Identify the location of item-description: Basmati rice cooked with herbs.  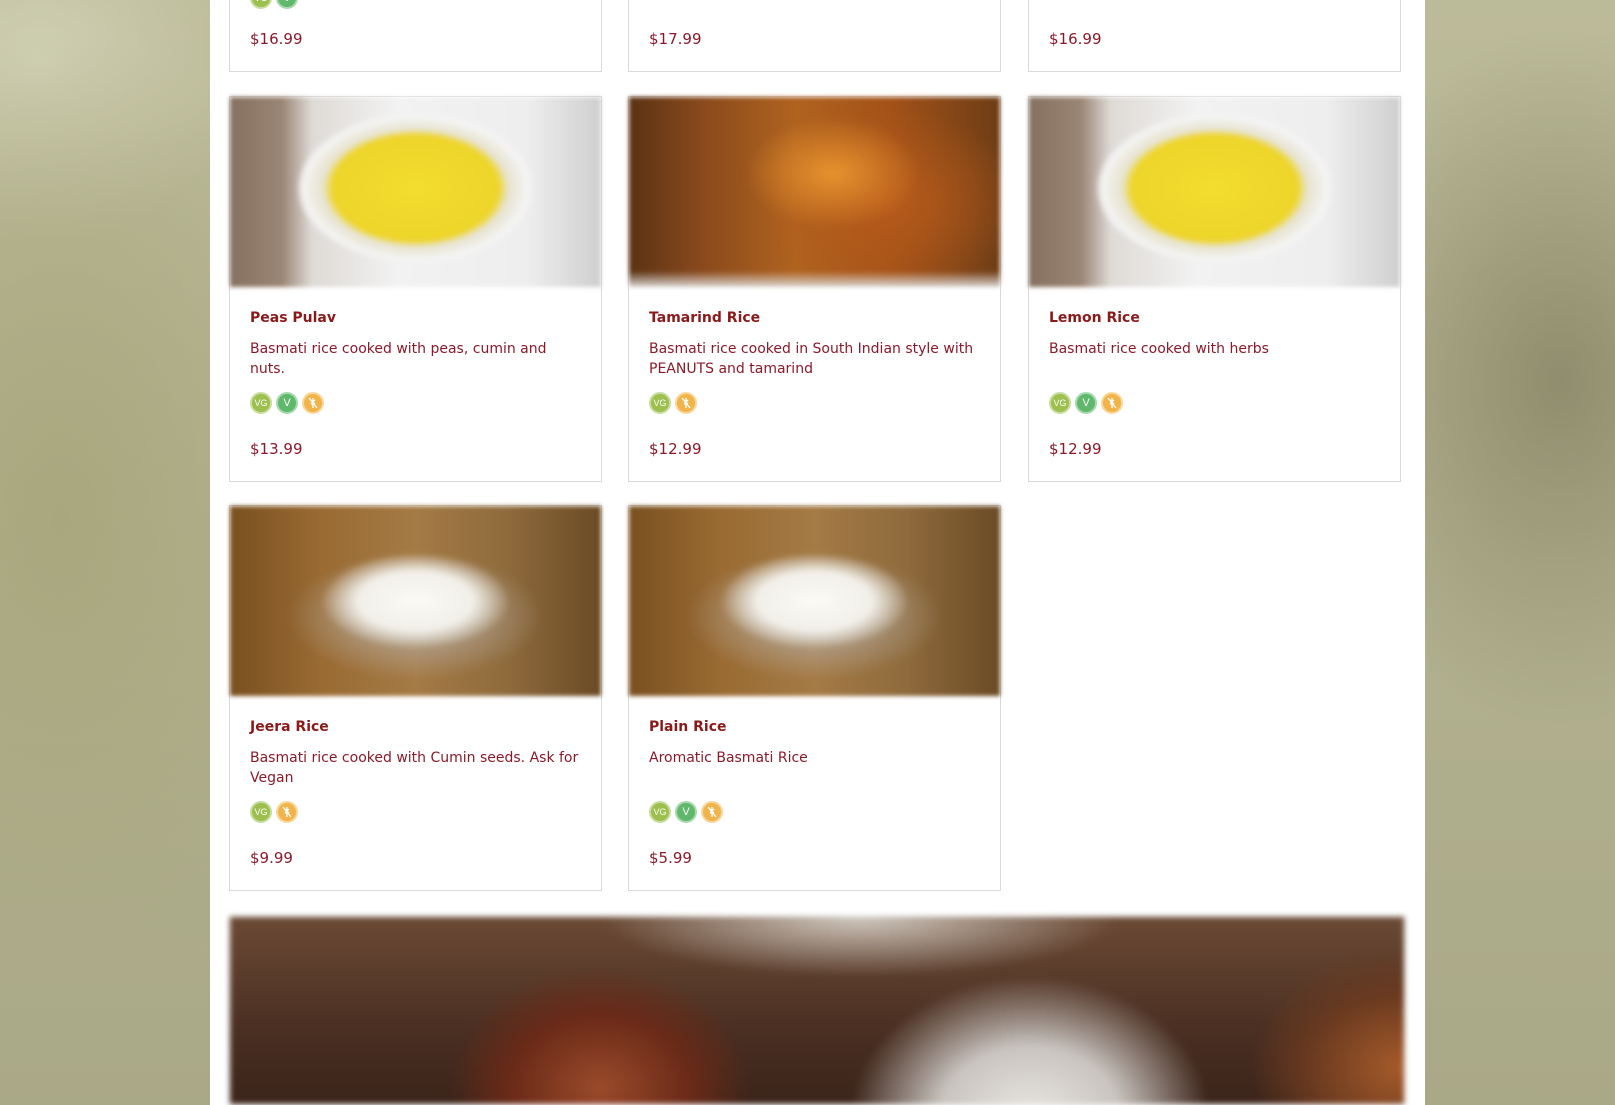
(1159, 349).